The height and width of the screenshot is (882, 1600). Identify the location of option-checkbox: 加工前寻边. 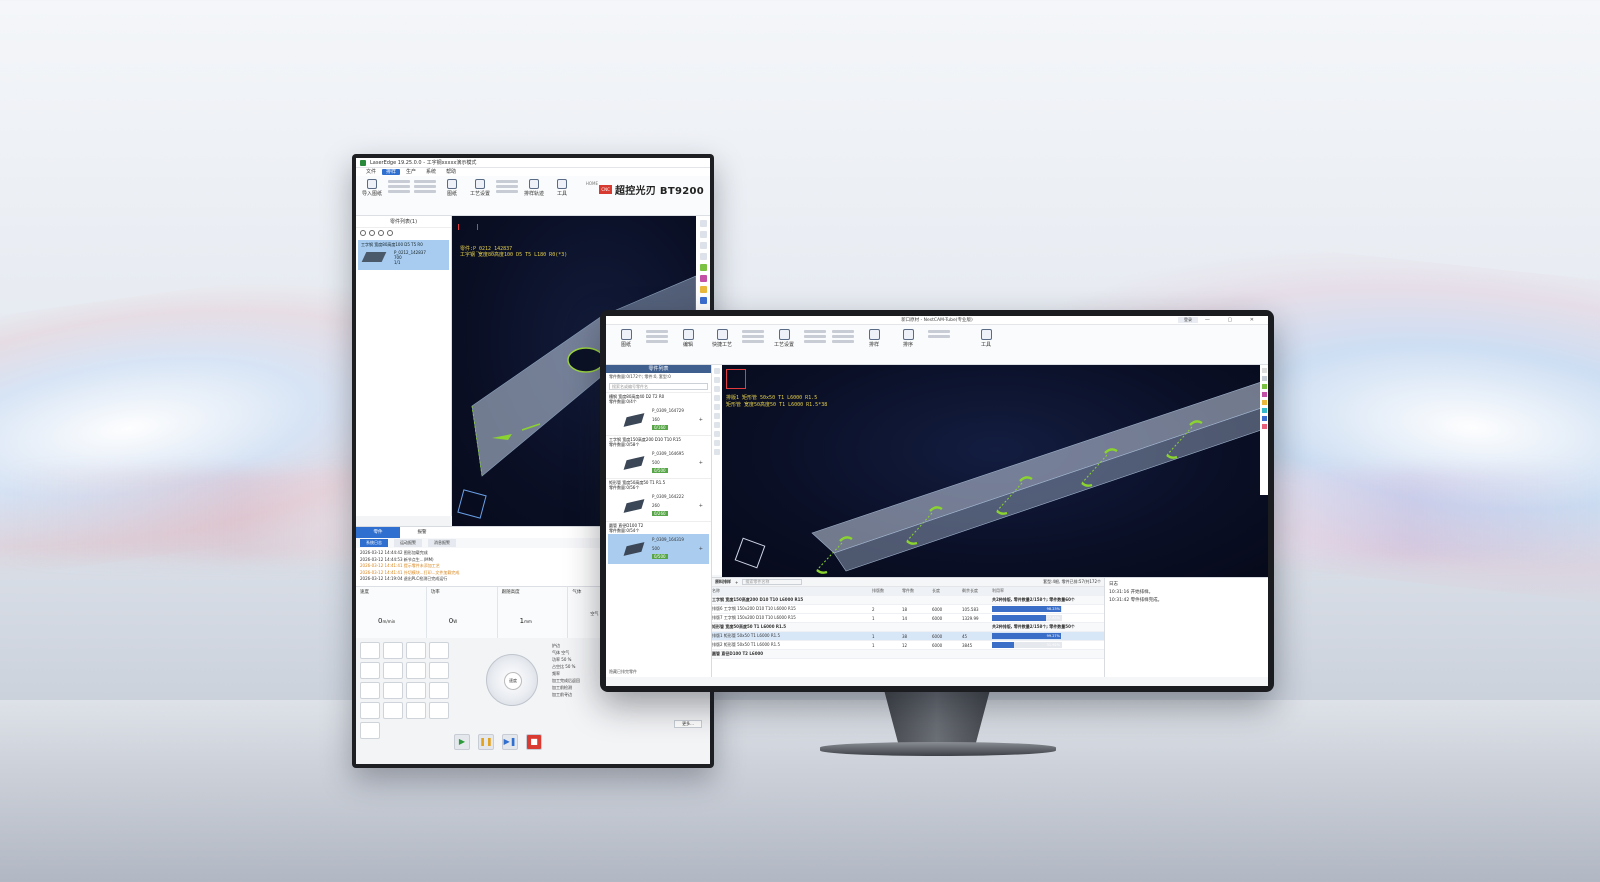
(582, 694).